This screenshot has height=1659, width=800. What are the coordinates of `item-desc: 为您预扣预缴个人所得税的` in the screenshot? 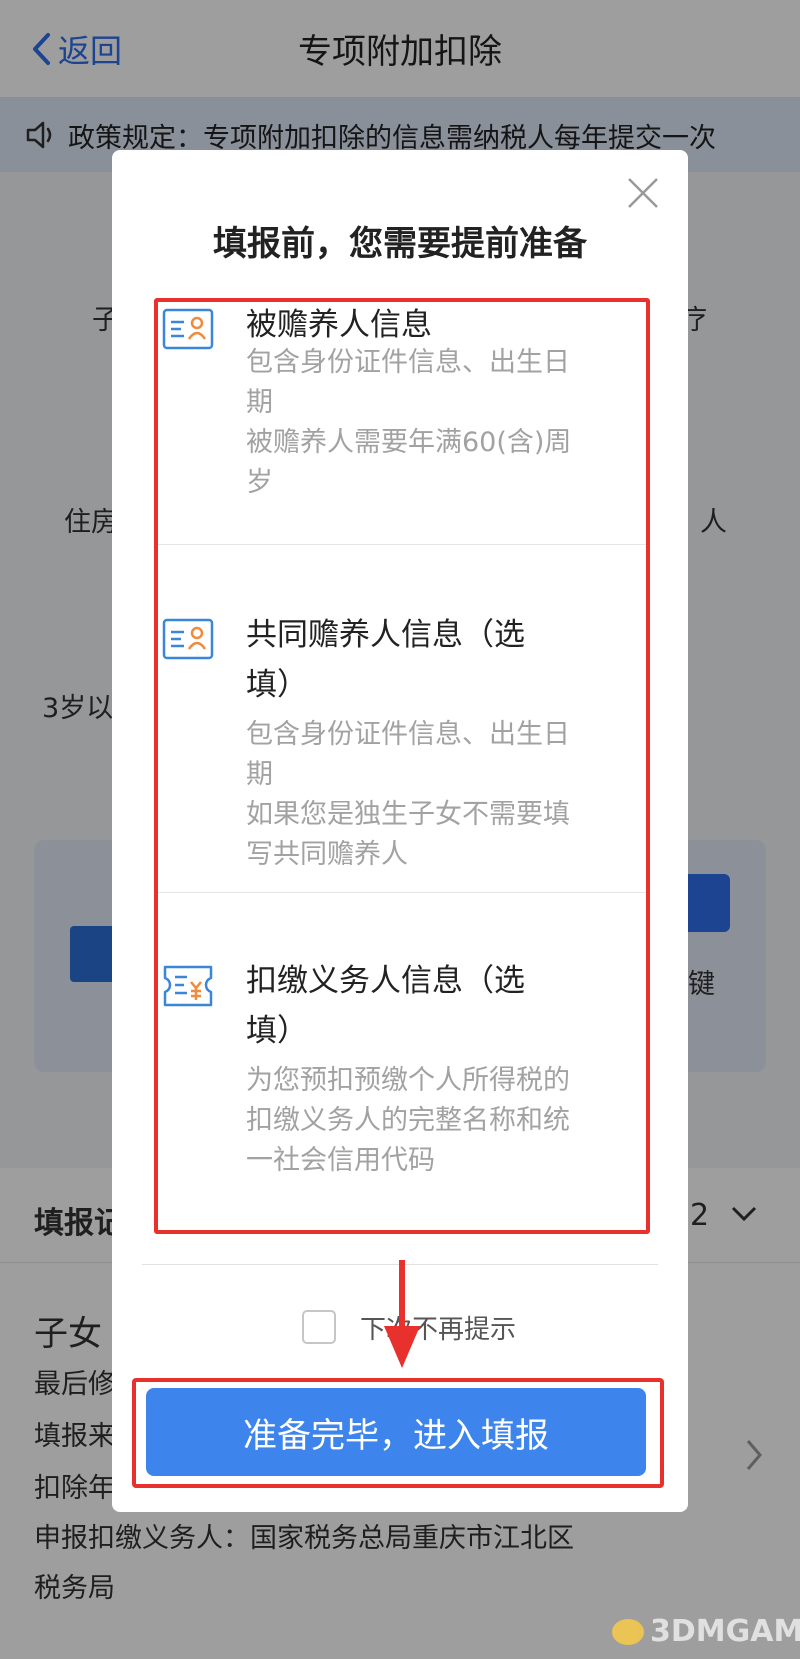 It's located at (408, 1080).